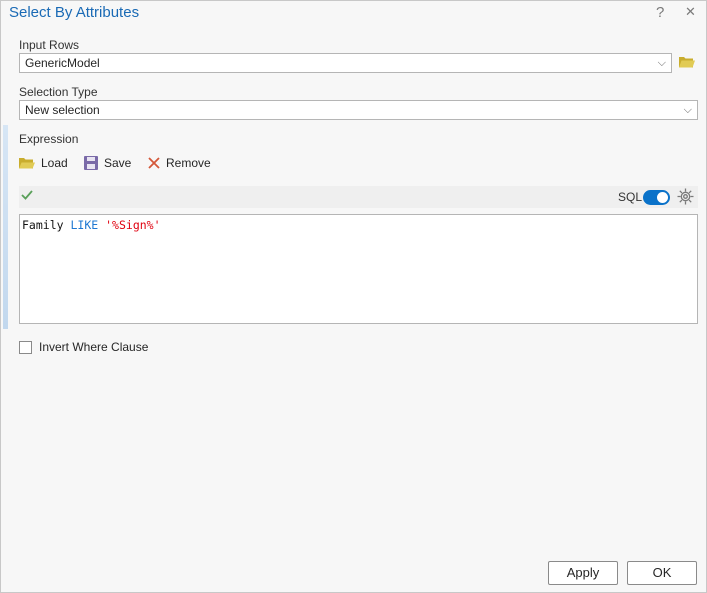  What do you see at coordinates (74, 12) in the screenshot?
I see `dialog-title: Select By Attributes` at bounding box center [74, 12].